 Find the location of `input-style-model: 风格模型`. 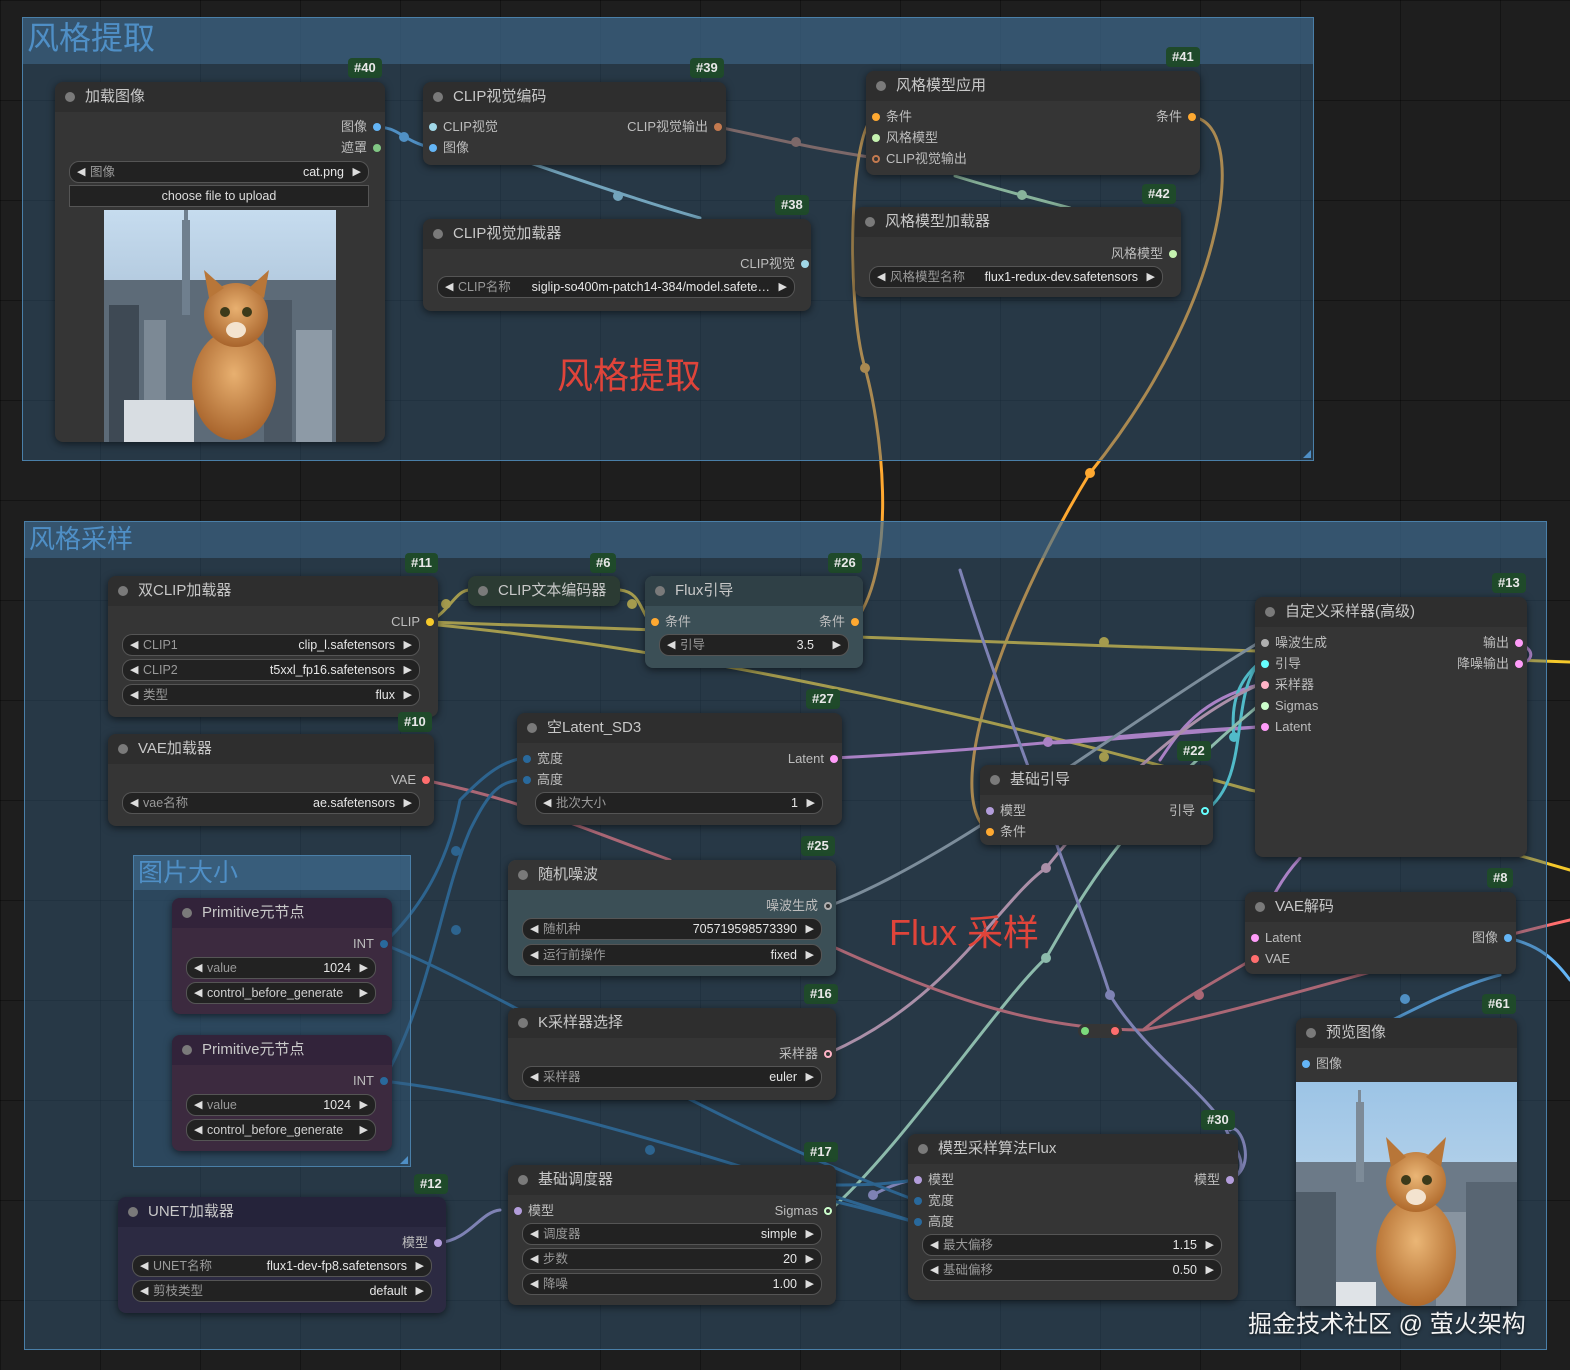

input-style-model: 风格模型 is located at coordinates (904, 138).